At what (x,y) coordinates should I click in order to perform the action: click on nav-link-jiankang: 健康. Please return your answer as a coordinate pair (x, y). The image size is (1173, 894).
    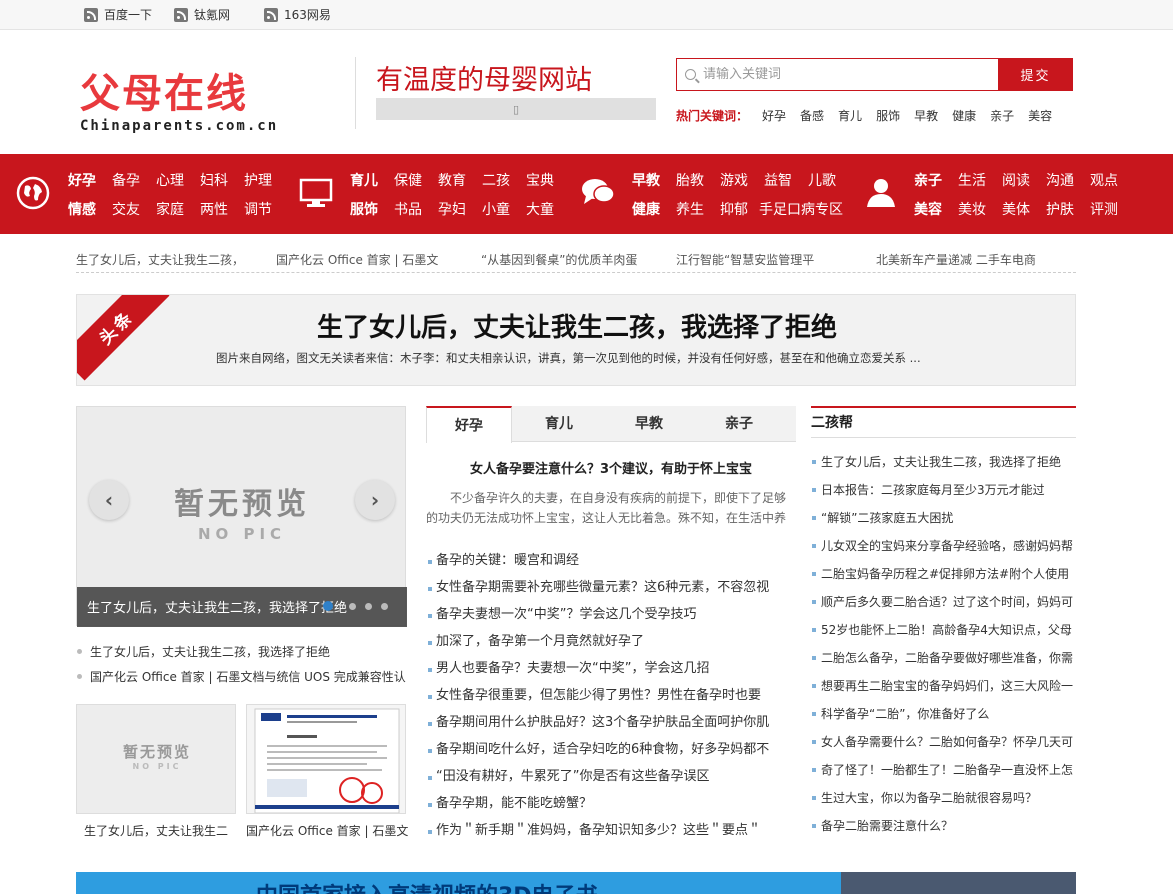
    Looking at the image, I should click on (646, 209).